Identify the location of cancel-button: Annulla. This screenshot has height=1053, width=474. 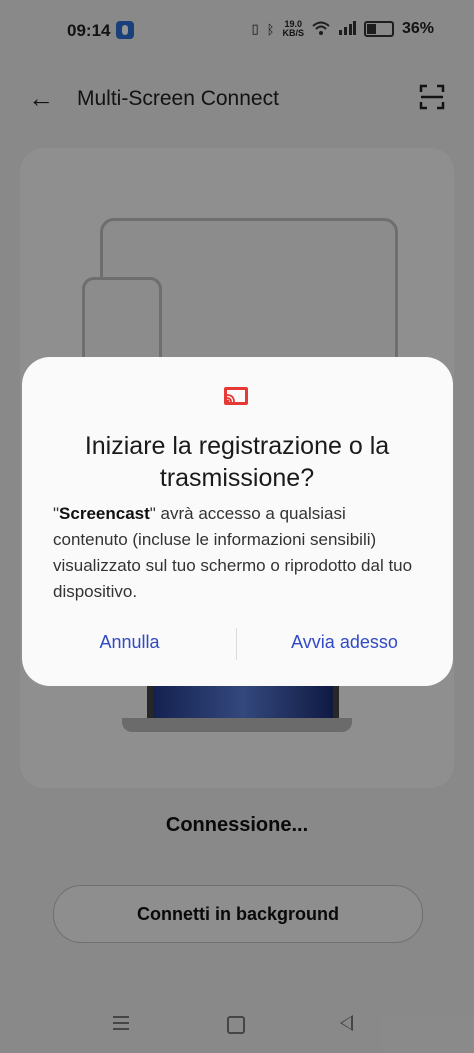
(129, 642).